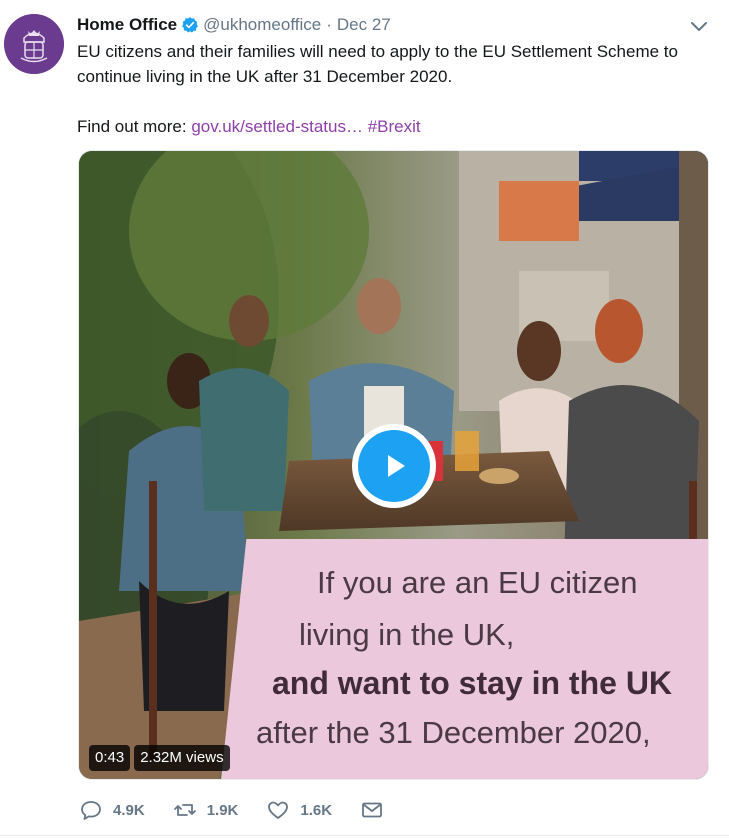  Describe the element at coordinates (91, 810) in the screenshot. I see `reply-icon` at that location.